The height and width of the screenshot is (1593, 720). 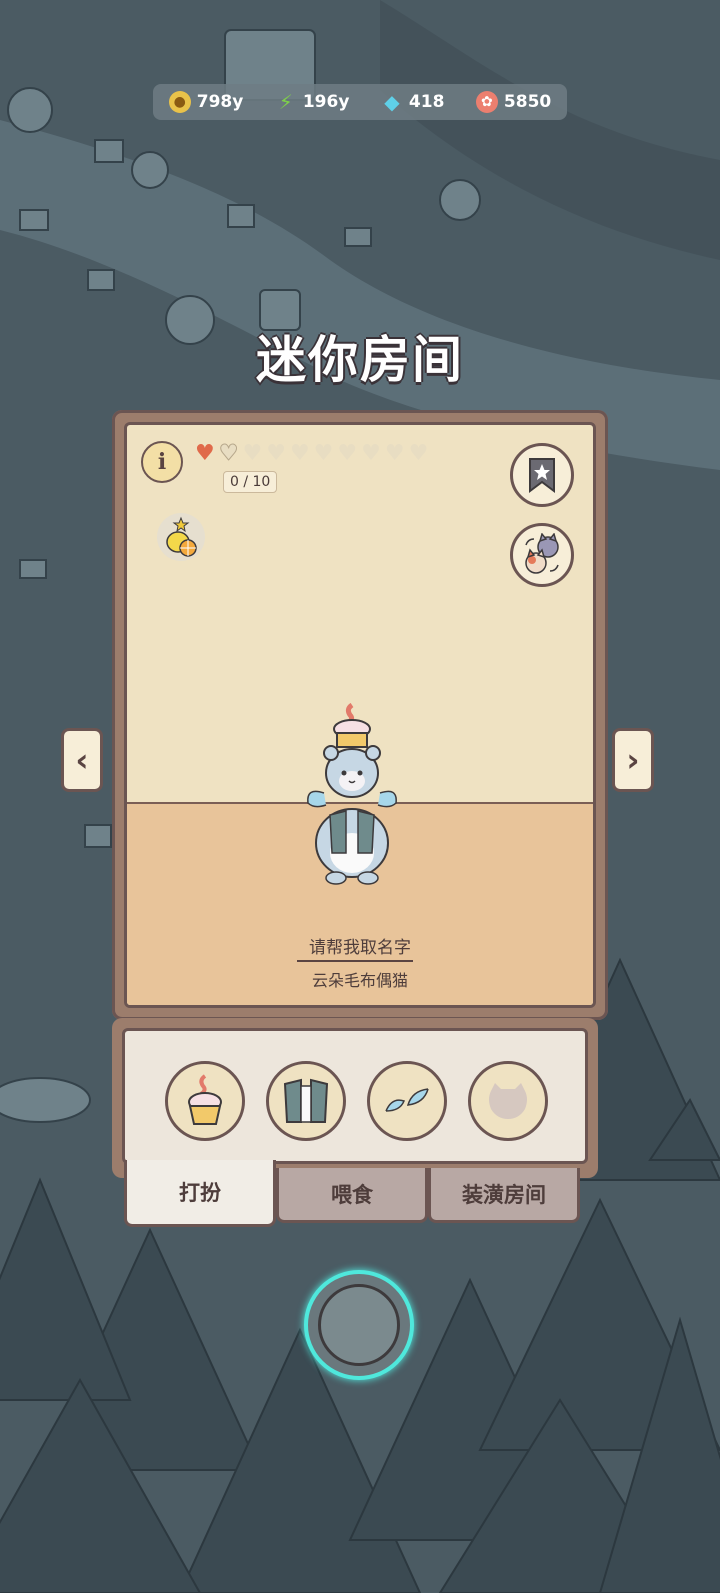 What do you see at coordinates (360, 945) in the screenshot?
I see `name-cat-prompt: 请帮我取名字` at bounding box center [360, 945].